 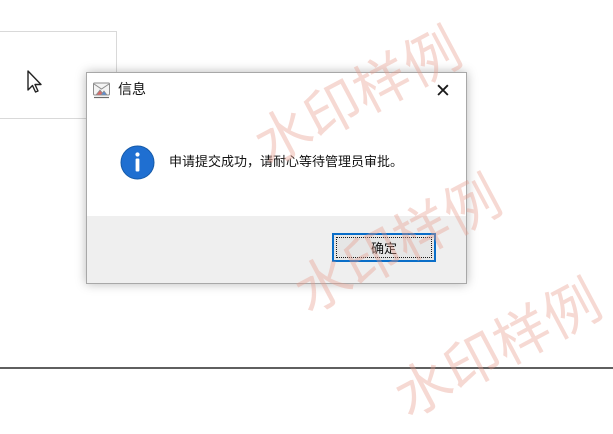 I want to click on dialog-message: 申请提交成功，请耐心等待管理员审批。, so click(x=286, y=162).